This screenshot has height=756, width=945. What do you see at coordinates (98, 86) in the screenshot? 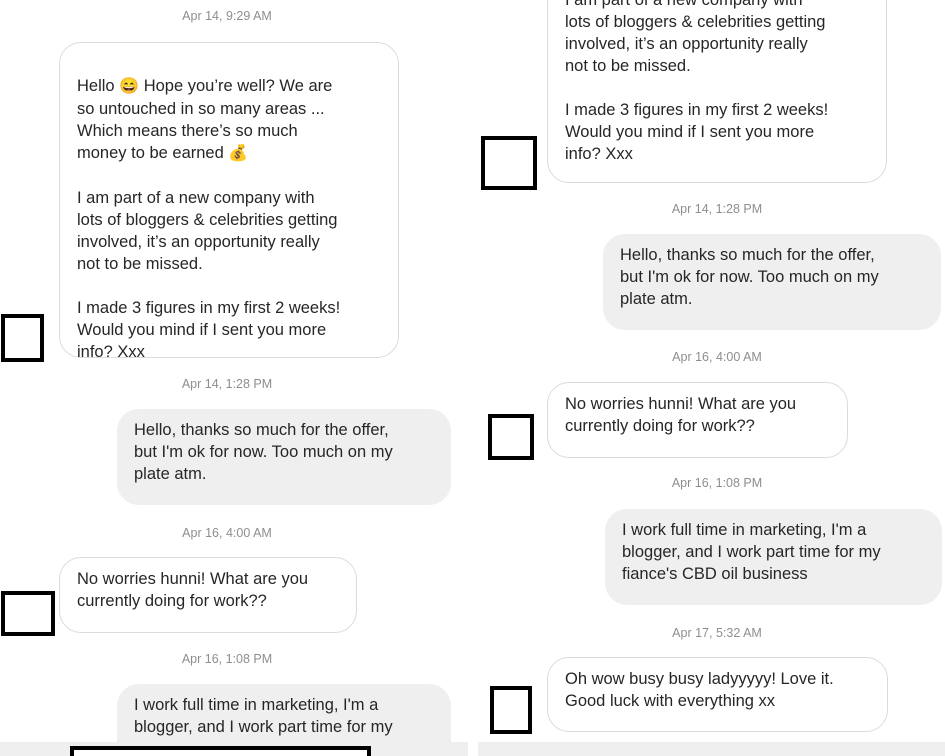
I see `message-text: Hello` at bounding box center [98, 86].